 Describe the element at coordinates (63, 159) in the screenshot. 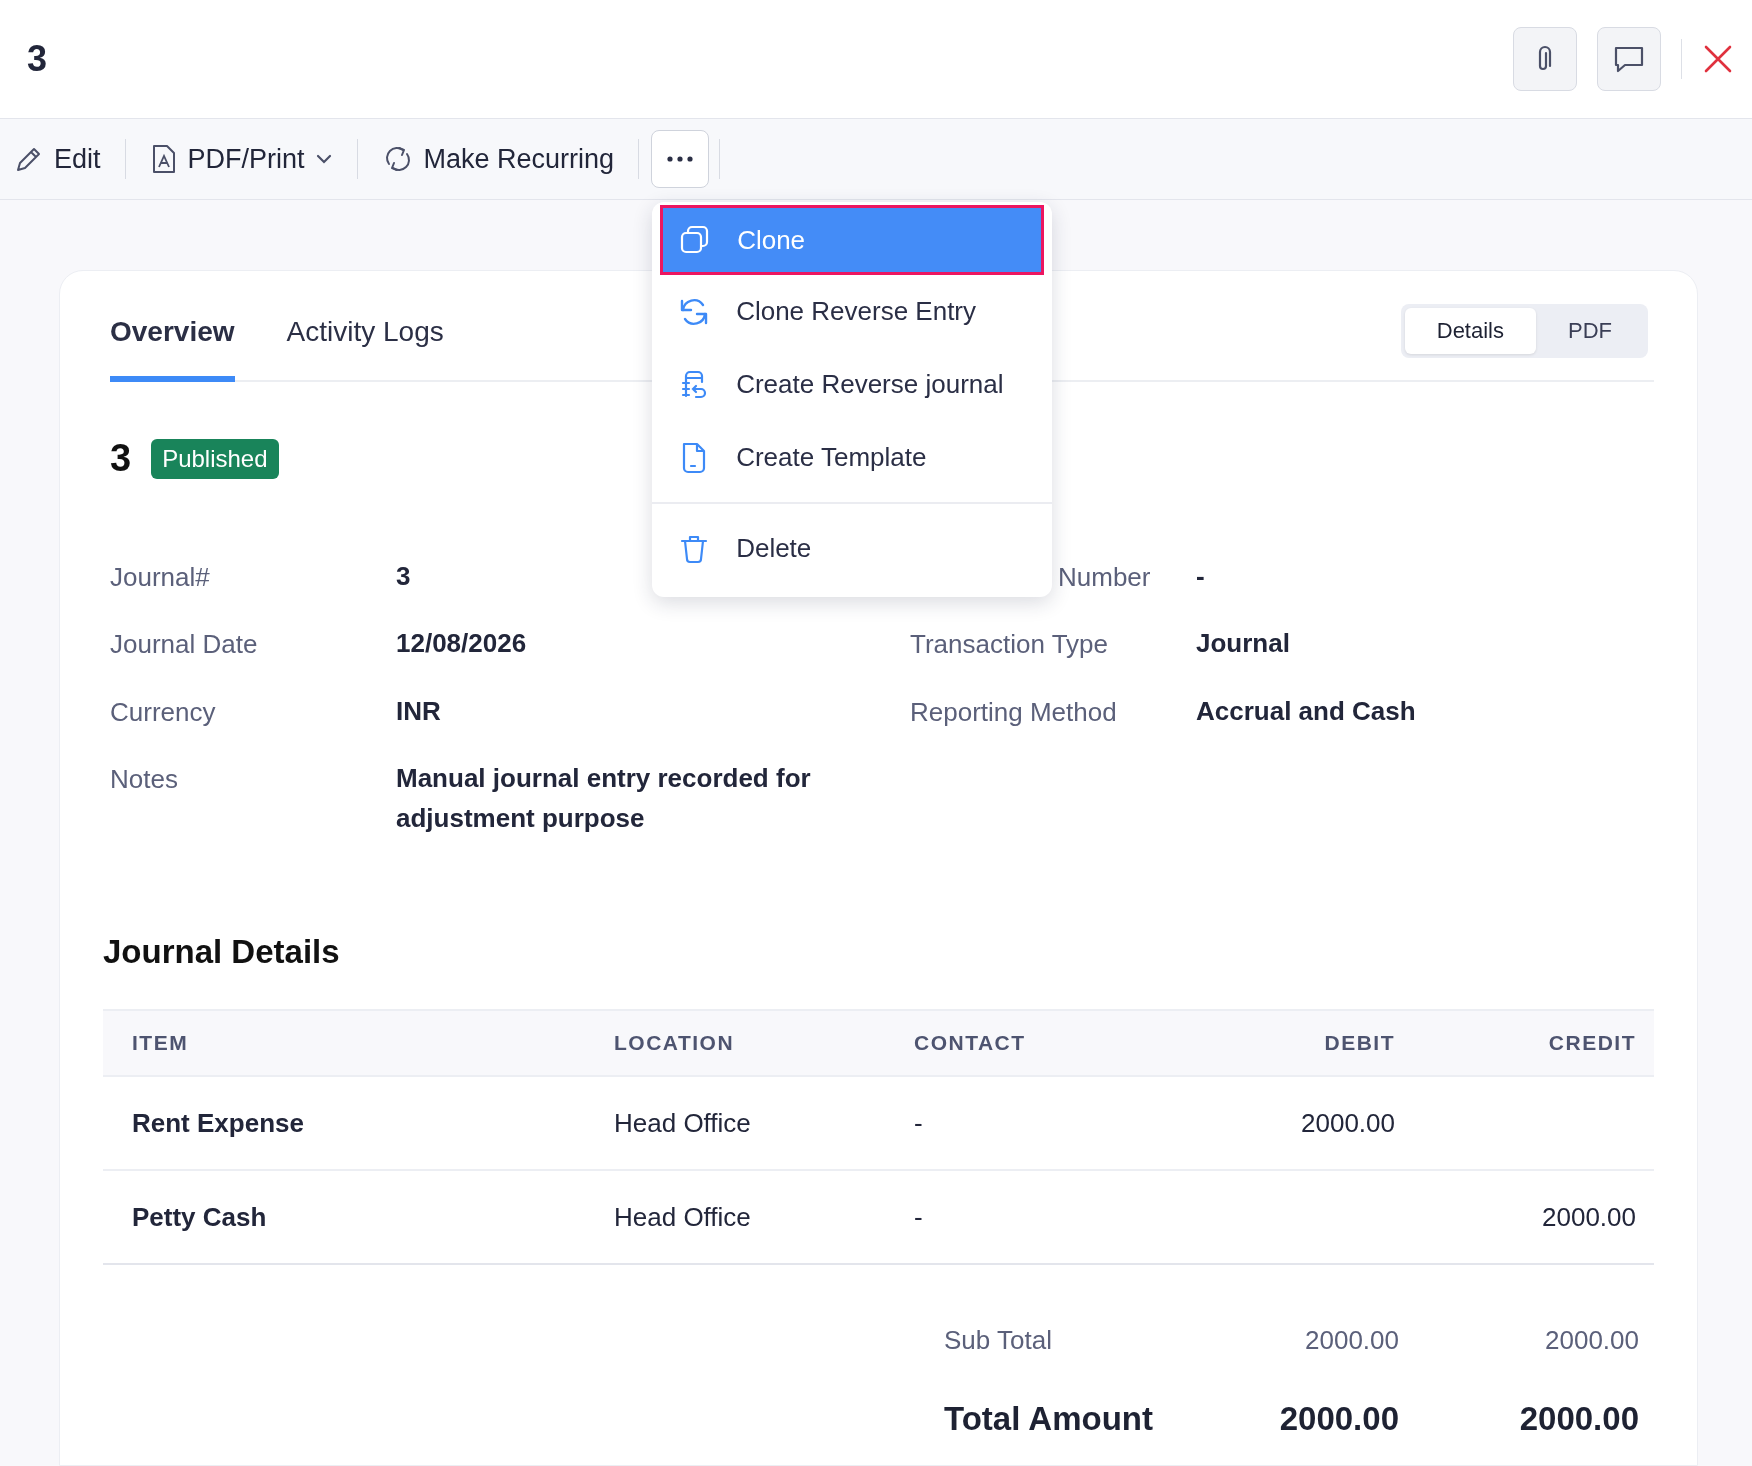

I see `toolbar-button: Edit` at that location.